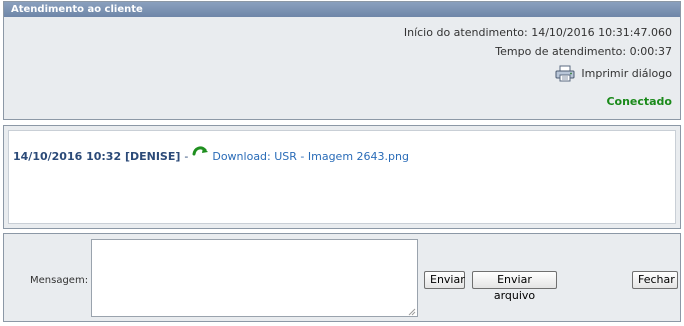 This screenshot has height=326, width=684. Describe the element at coordinates (514, 286) in the screenshot. I see `send-file-button: Enviar arquivo` at that location.